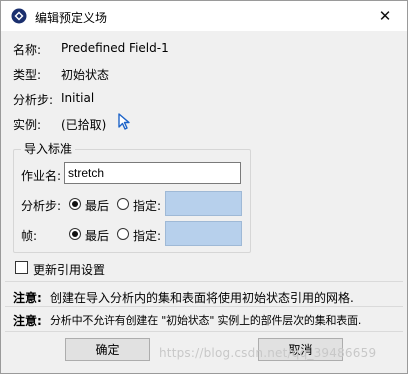 The image size is (408, 374). I want to click on pick-cursor-icon, so click(125, 122).